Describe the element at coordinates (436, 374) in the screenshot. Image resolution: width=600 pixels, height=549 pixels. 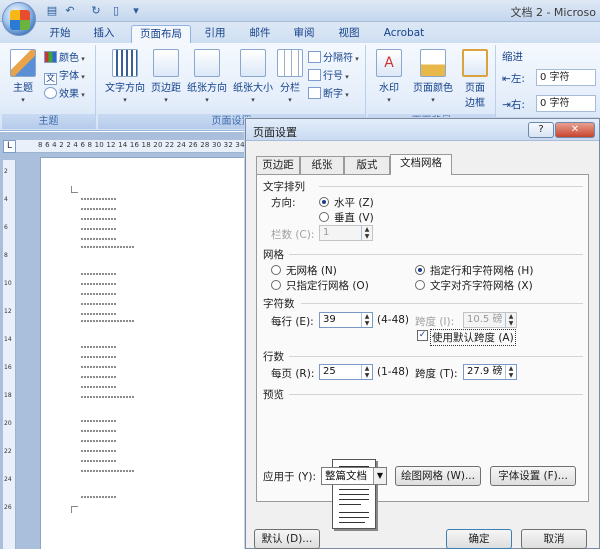
I see `line-pitch-label: 跨度 (T):` at that location.